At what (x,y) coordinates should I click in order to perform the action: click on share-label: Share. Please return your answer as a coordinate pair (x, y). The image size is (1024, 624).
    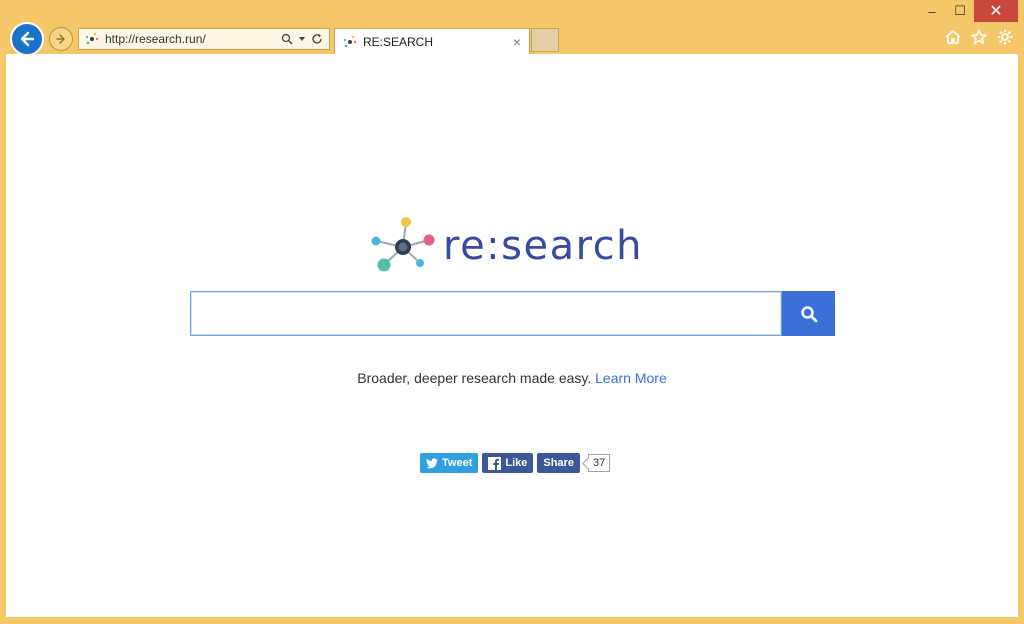
    Looking at the image, I should click on (558, 463).